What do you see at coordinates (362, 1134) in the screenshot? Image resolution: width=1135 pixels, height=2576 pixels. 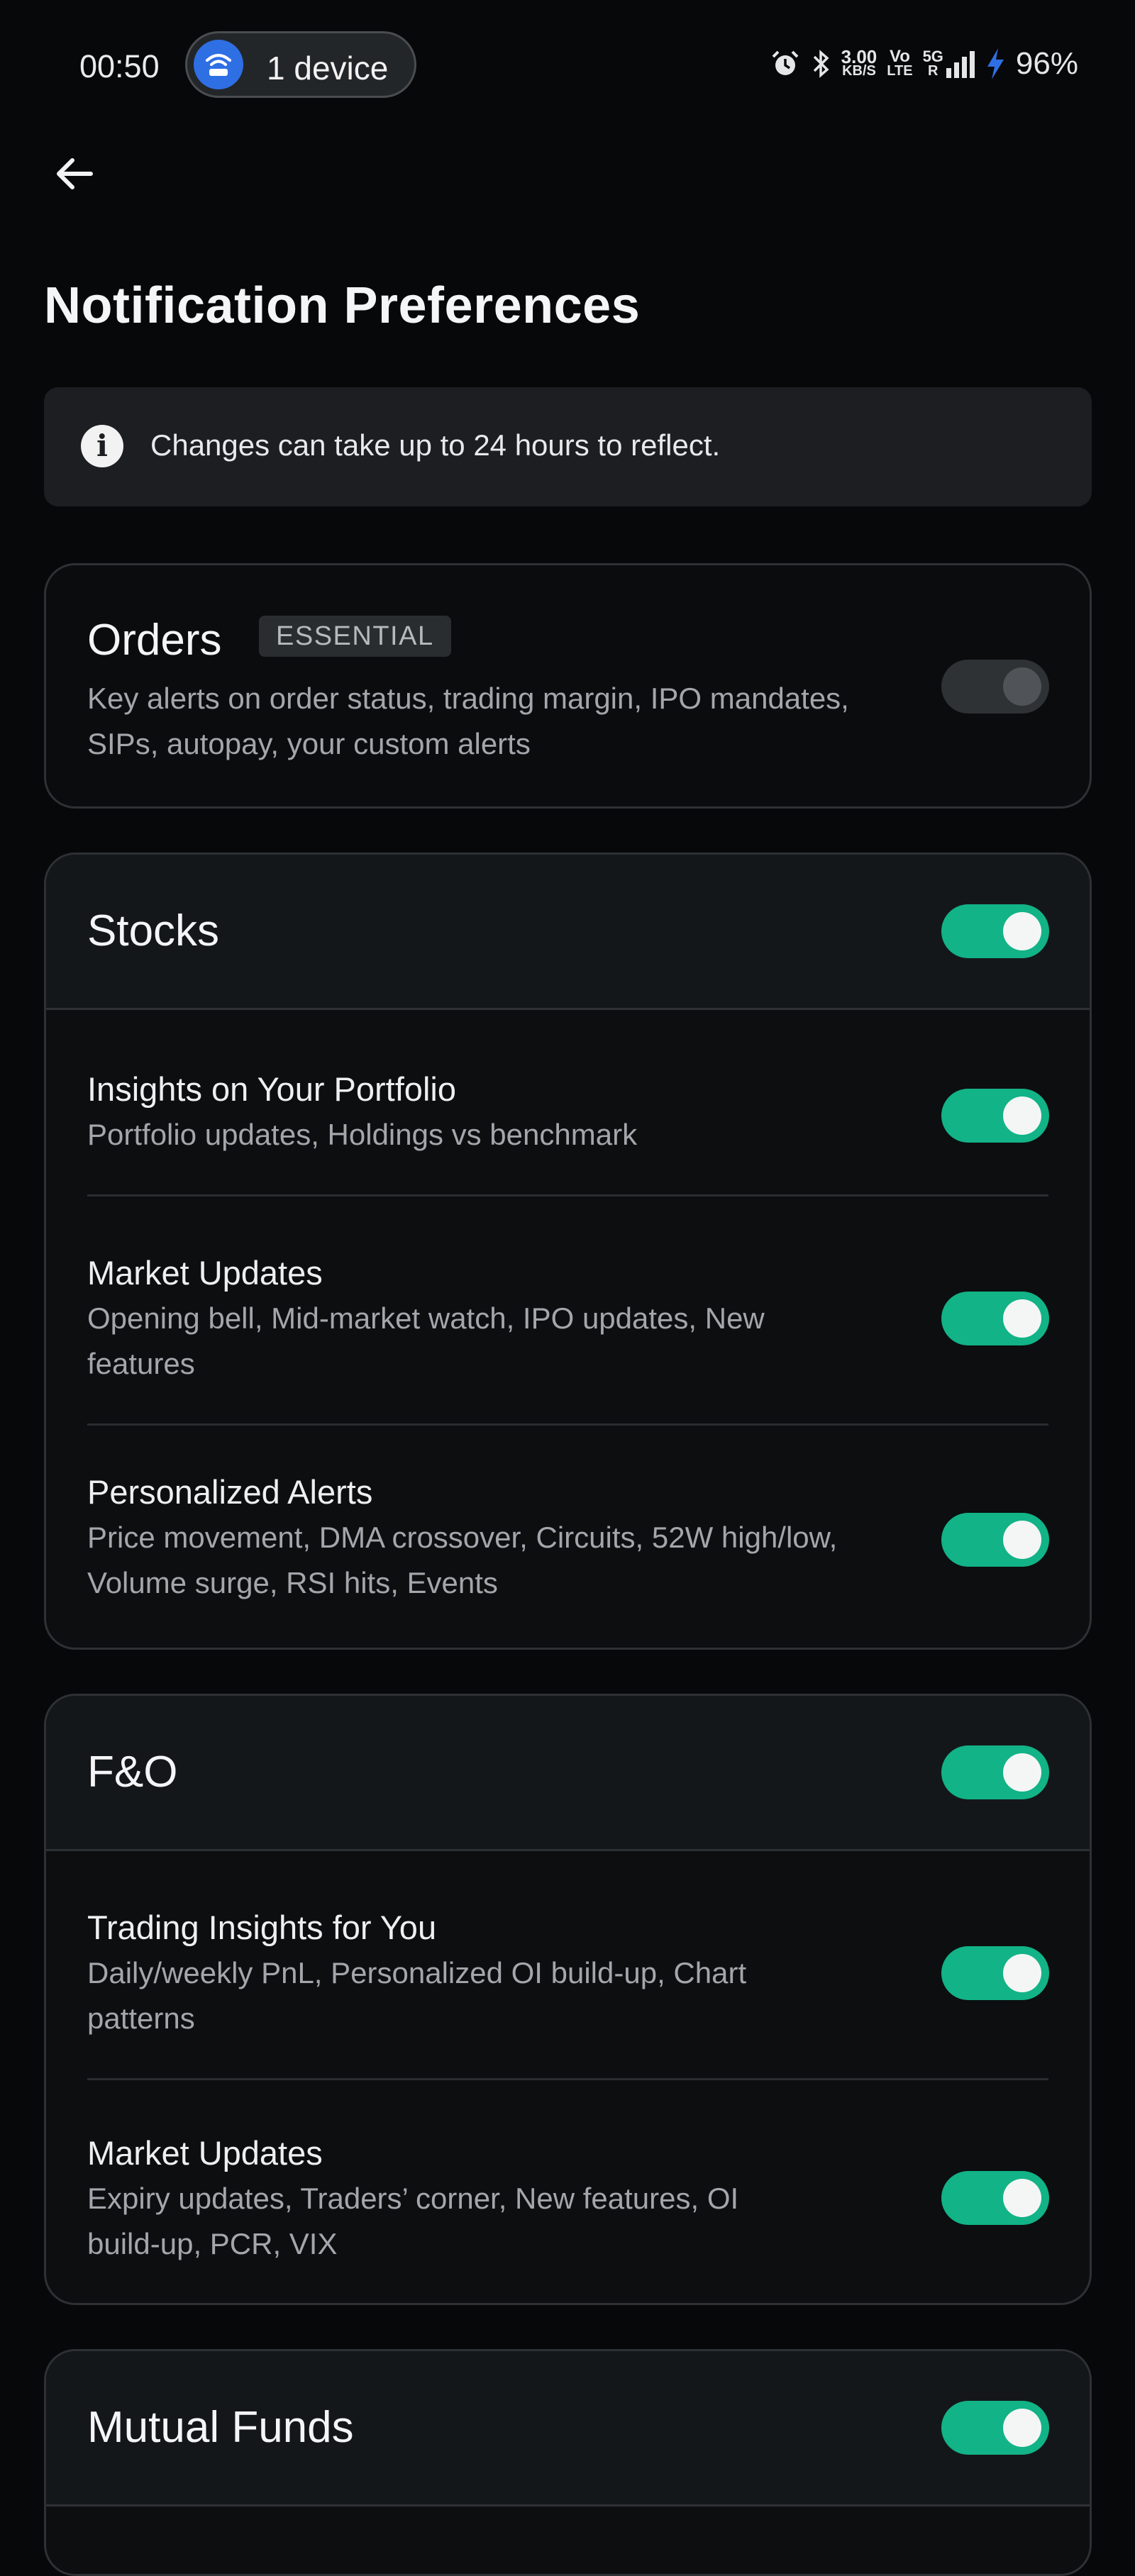 I see `row-description: Portfolio updates, Holdings vs benchmark` at bounding box center [362, 1134].